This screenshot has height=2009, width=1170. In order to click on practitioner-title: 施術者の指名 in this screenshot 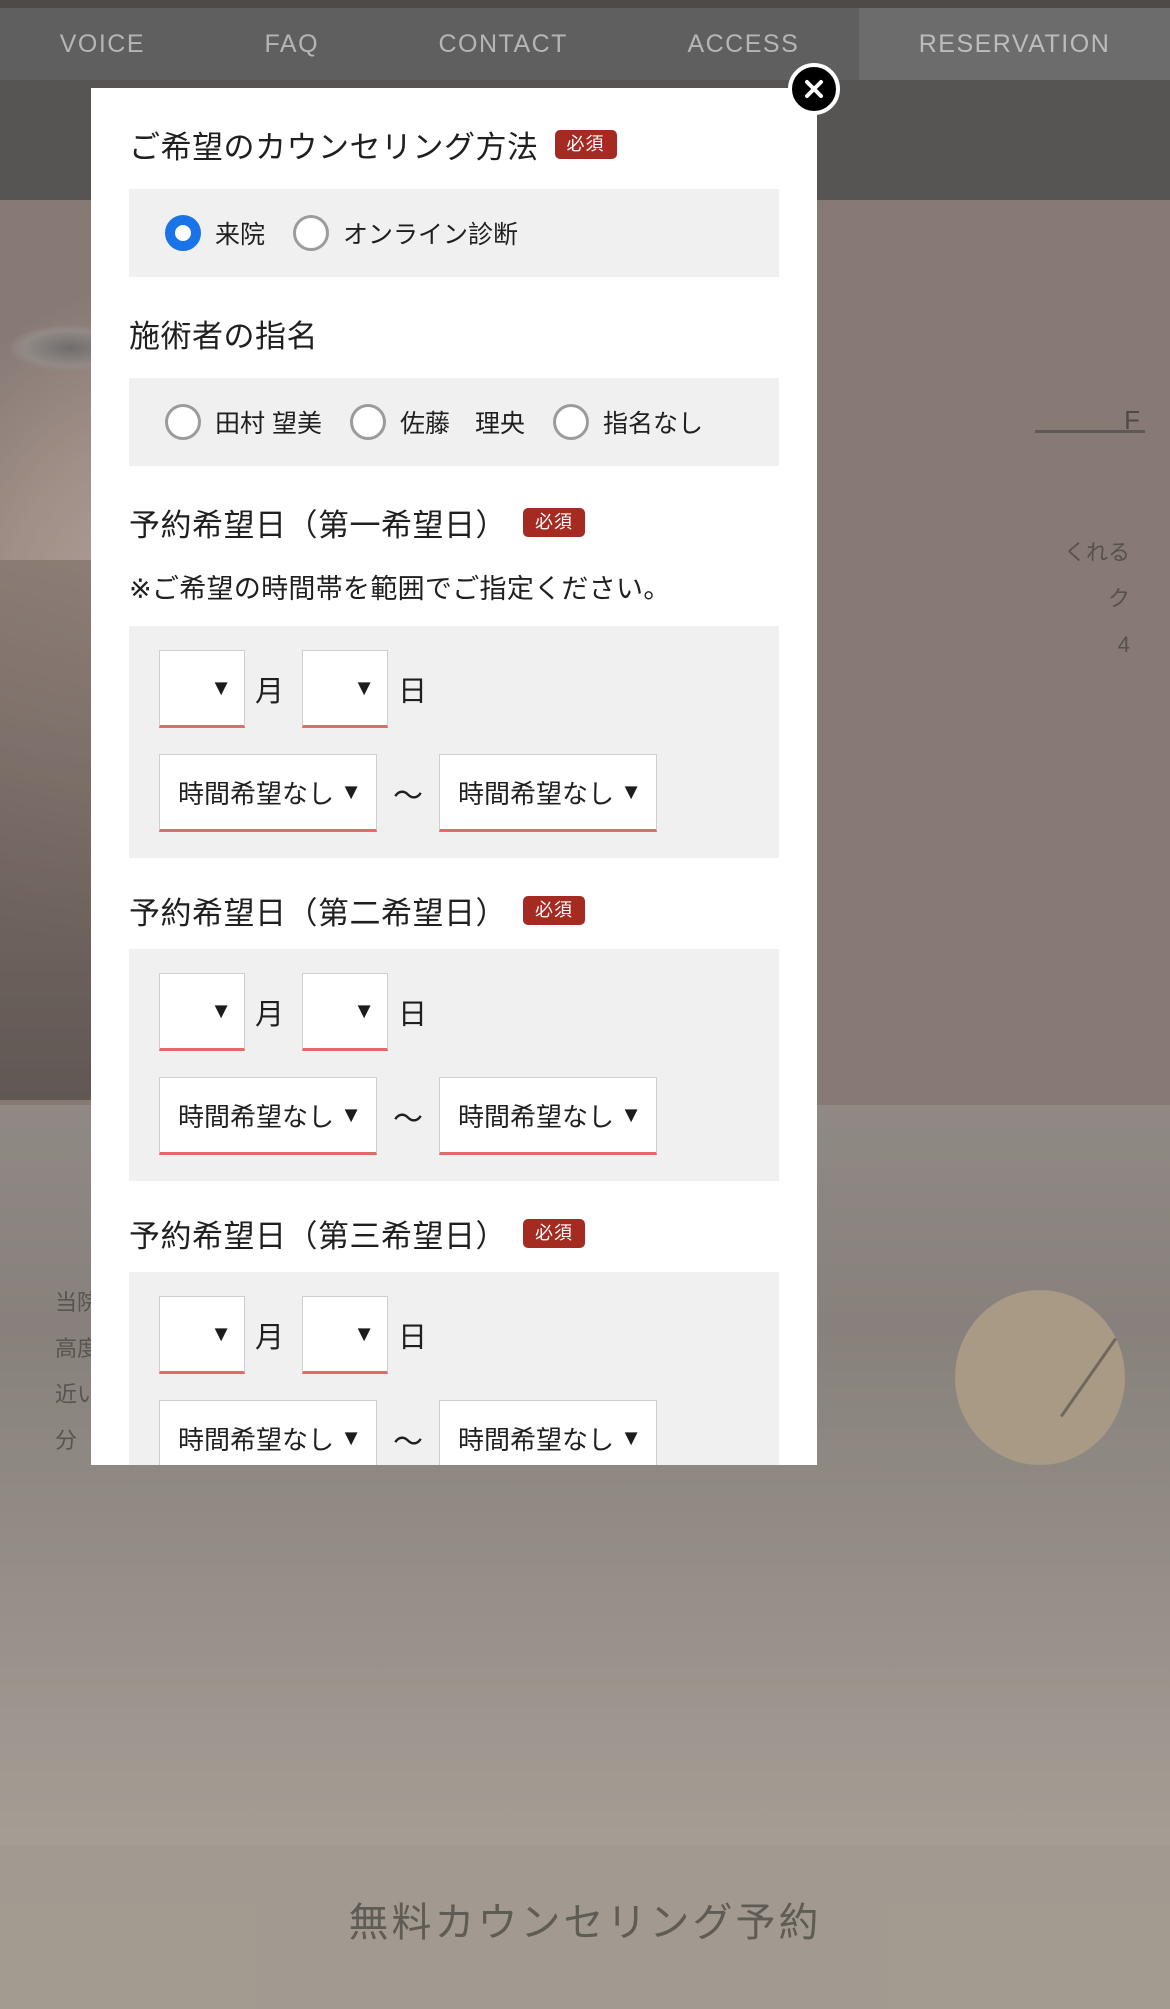, I will do `click(223, 336)`.